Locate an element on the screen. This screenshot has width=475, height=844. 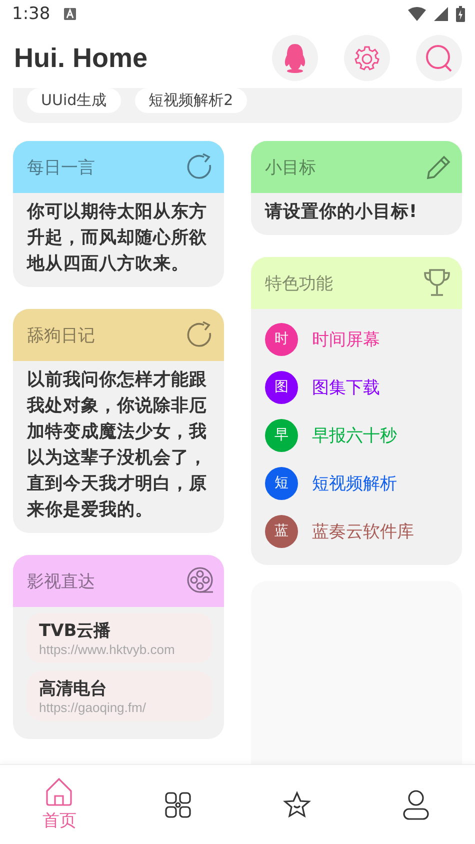
penguin-icon is located at coordinates (295, 58).